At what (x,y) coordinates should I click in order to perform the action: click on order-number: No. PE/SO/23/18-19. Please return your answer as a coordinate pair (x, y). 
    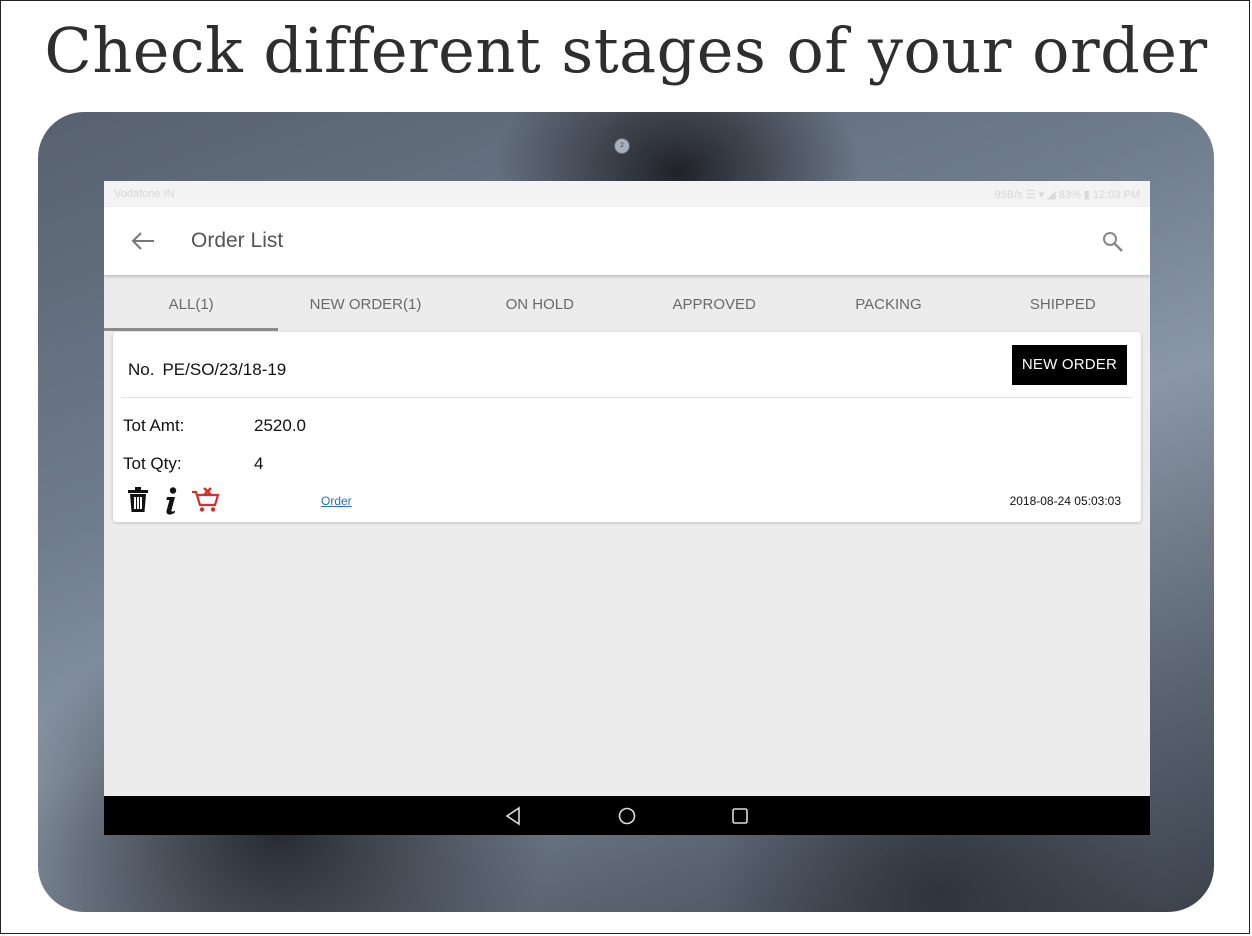
    Looking at the image, I should click on (207, 370).